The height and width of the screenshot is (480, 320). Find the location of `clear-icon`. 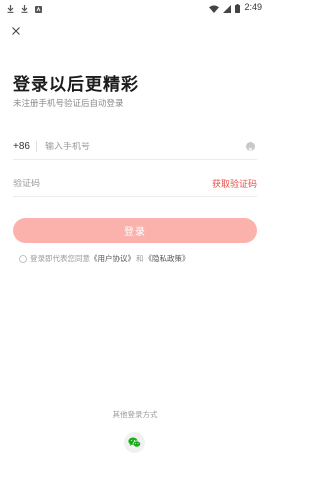

clear-icon is located at coordinates (250, 146).